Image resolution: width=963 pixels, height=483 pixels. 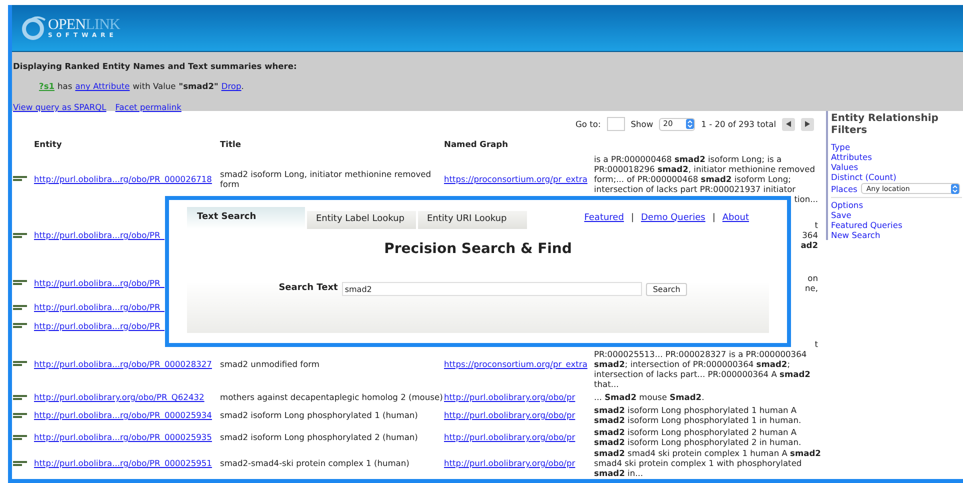 I want to click on next-button, so click(x=807, y=124).